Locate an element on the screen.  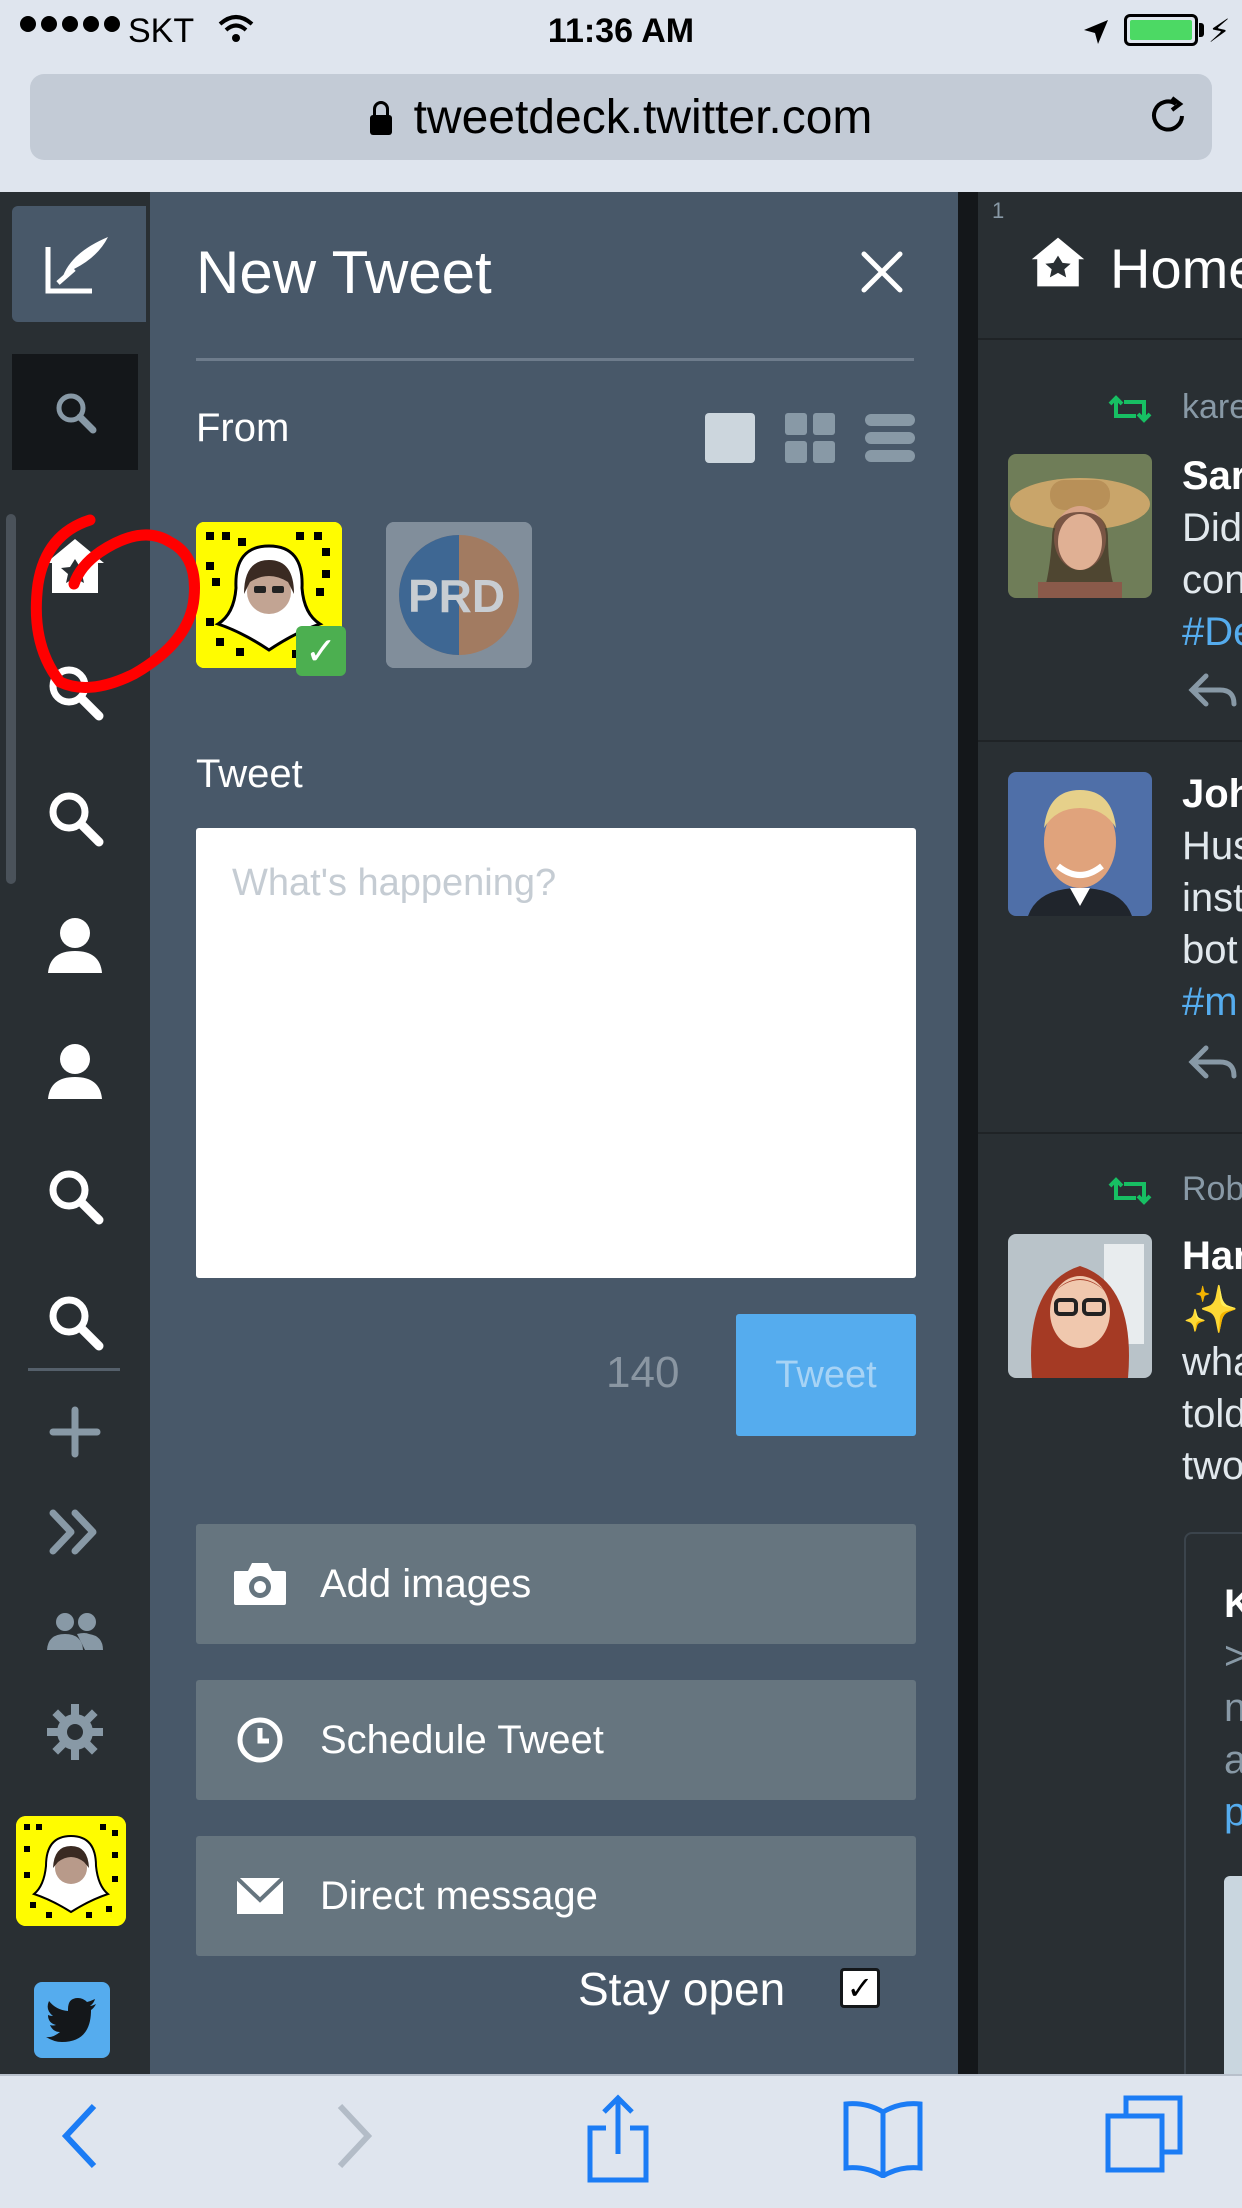
direct-message-button: Direct message is located at coordinates (556, 1896).